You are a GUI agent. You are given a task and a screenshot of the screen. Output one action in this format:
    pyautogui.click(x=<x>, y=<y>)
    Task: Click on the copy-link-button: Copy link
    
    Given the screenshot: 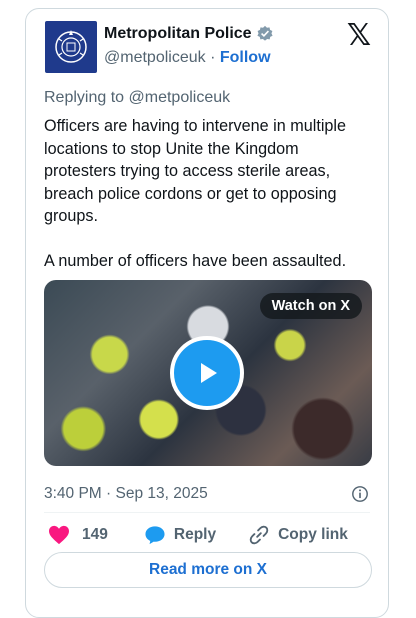 What is the action you would take?
    pyautogui.click(x=298, y=535)
    